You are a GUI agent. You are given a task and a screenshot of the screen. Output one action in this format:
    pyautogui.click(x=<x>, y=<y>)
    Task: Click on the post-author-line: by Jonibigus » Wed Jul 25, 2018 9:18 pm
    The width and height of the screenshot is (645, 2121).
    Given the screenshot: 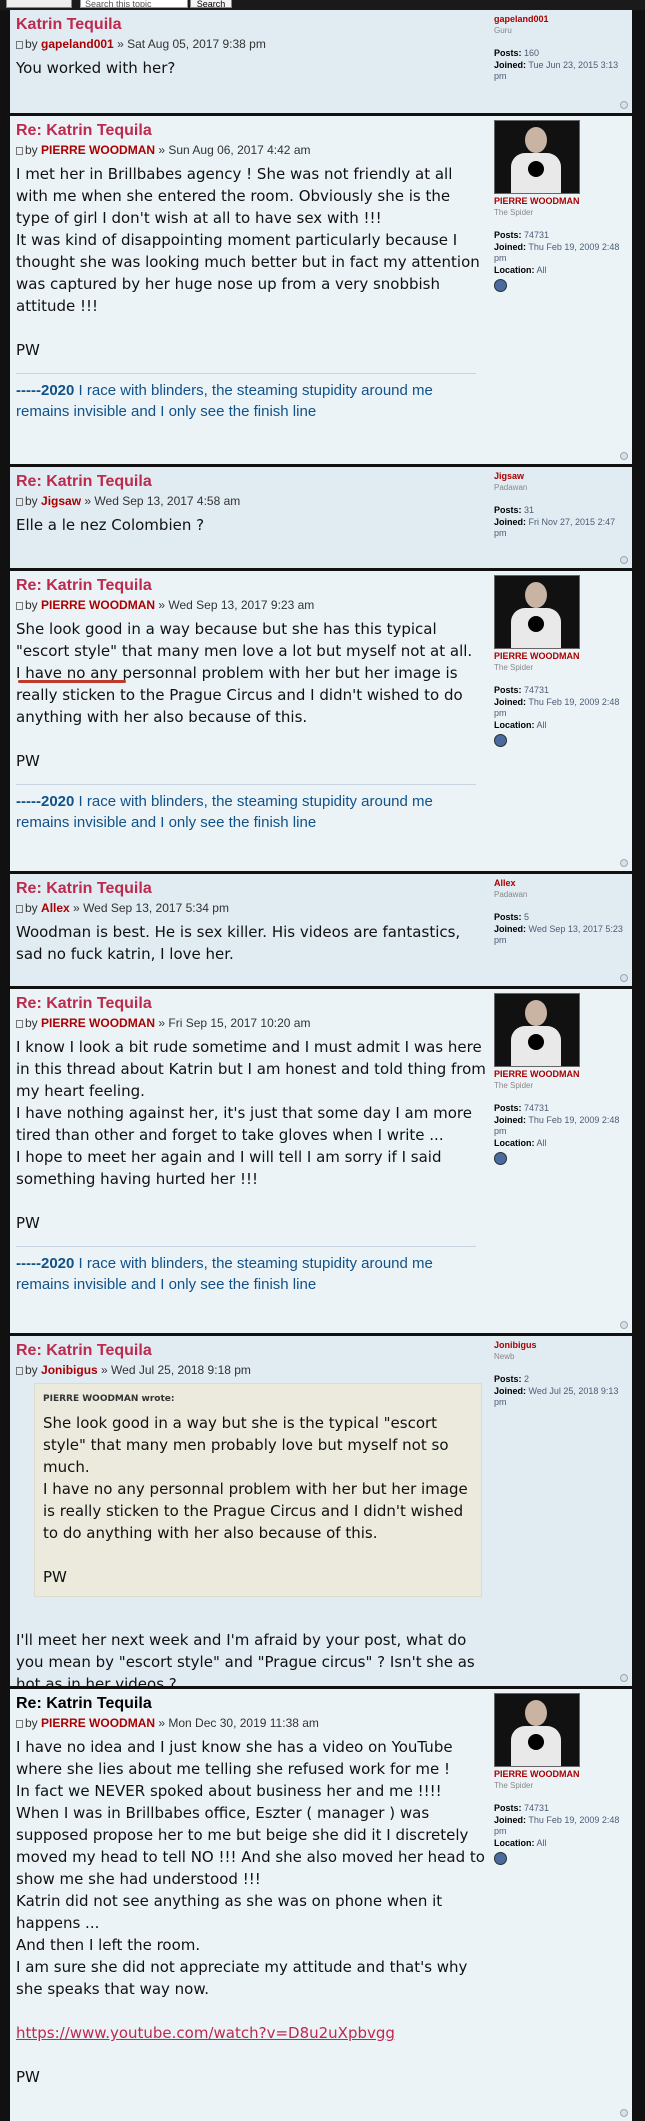 What is the action you would take?
    pyautogui.click(x=251, y=1370)
    